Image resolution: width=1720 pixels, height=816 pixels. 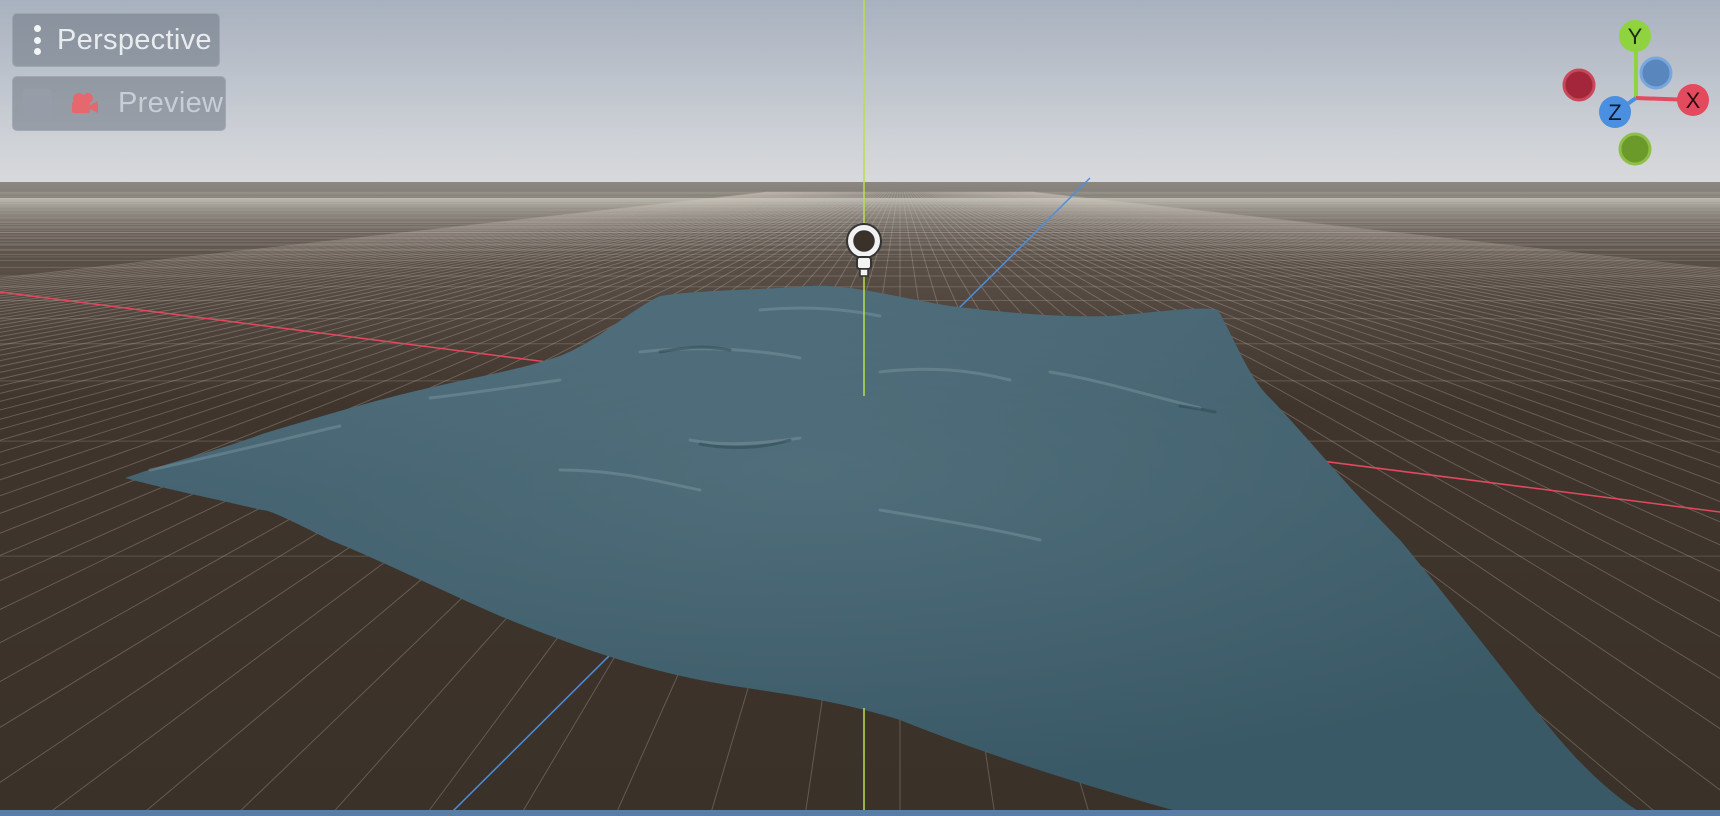 I want to click on view-menu-label: Perspective, so click(x=134, y=39).